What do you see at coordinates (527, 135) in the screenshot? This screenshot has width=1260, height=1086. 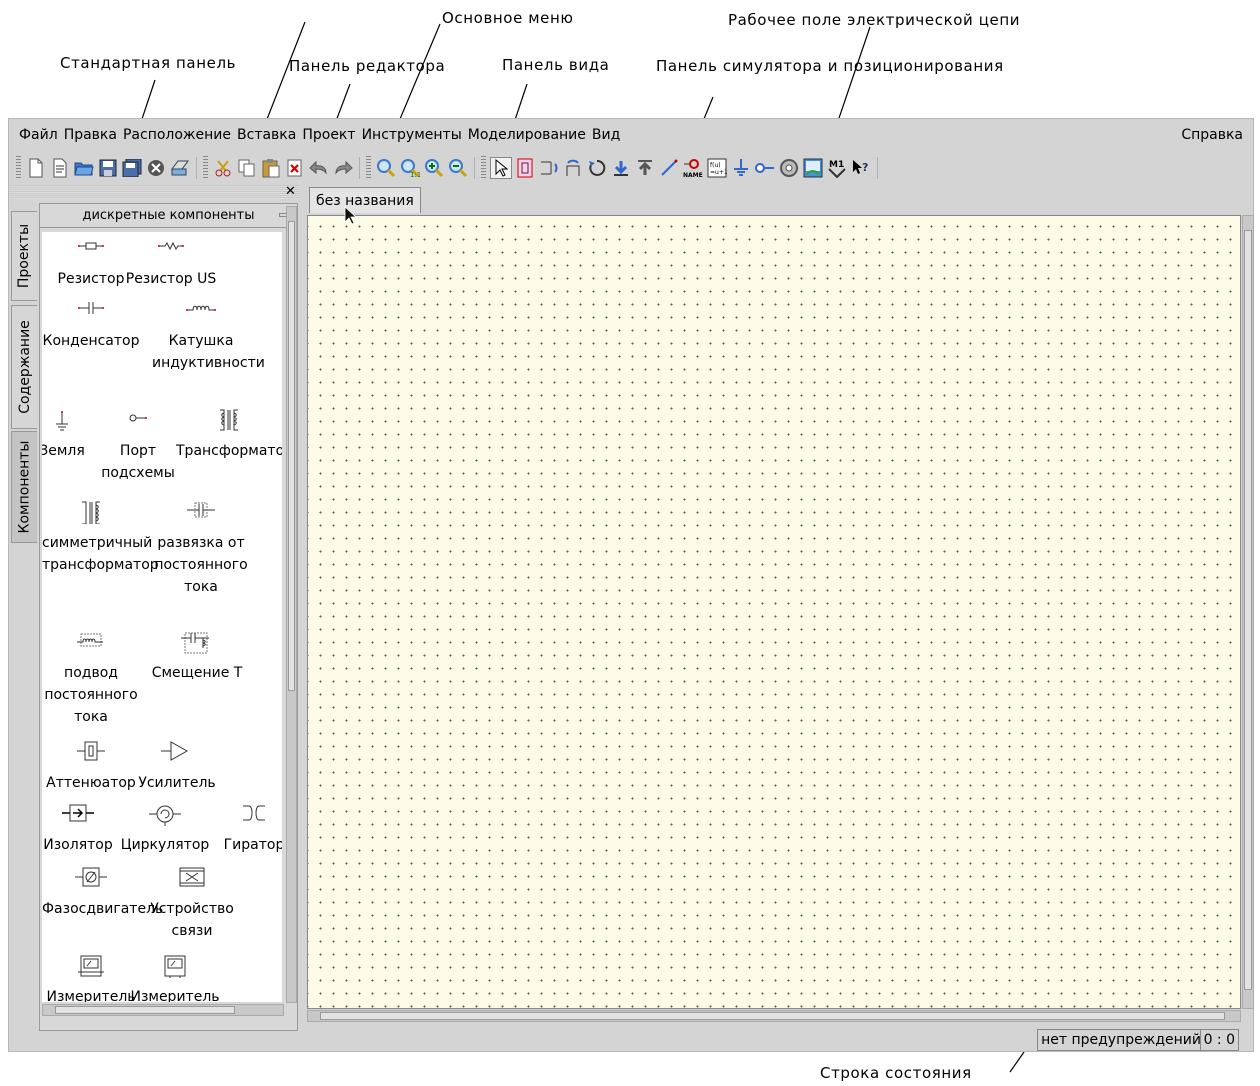 I see `menu-simulation: Моделирование` at bounding box center [527, 135].